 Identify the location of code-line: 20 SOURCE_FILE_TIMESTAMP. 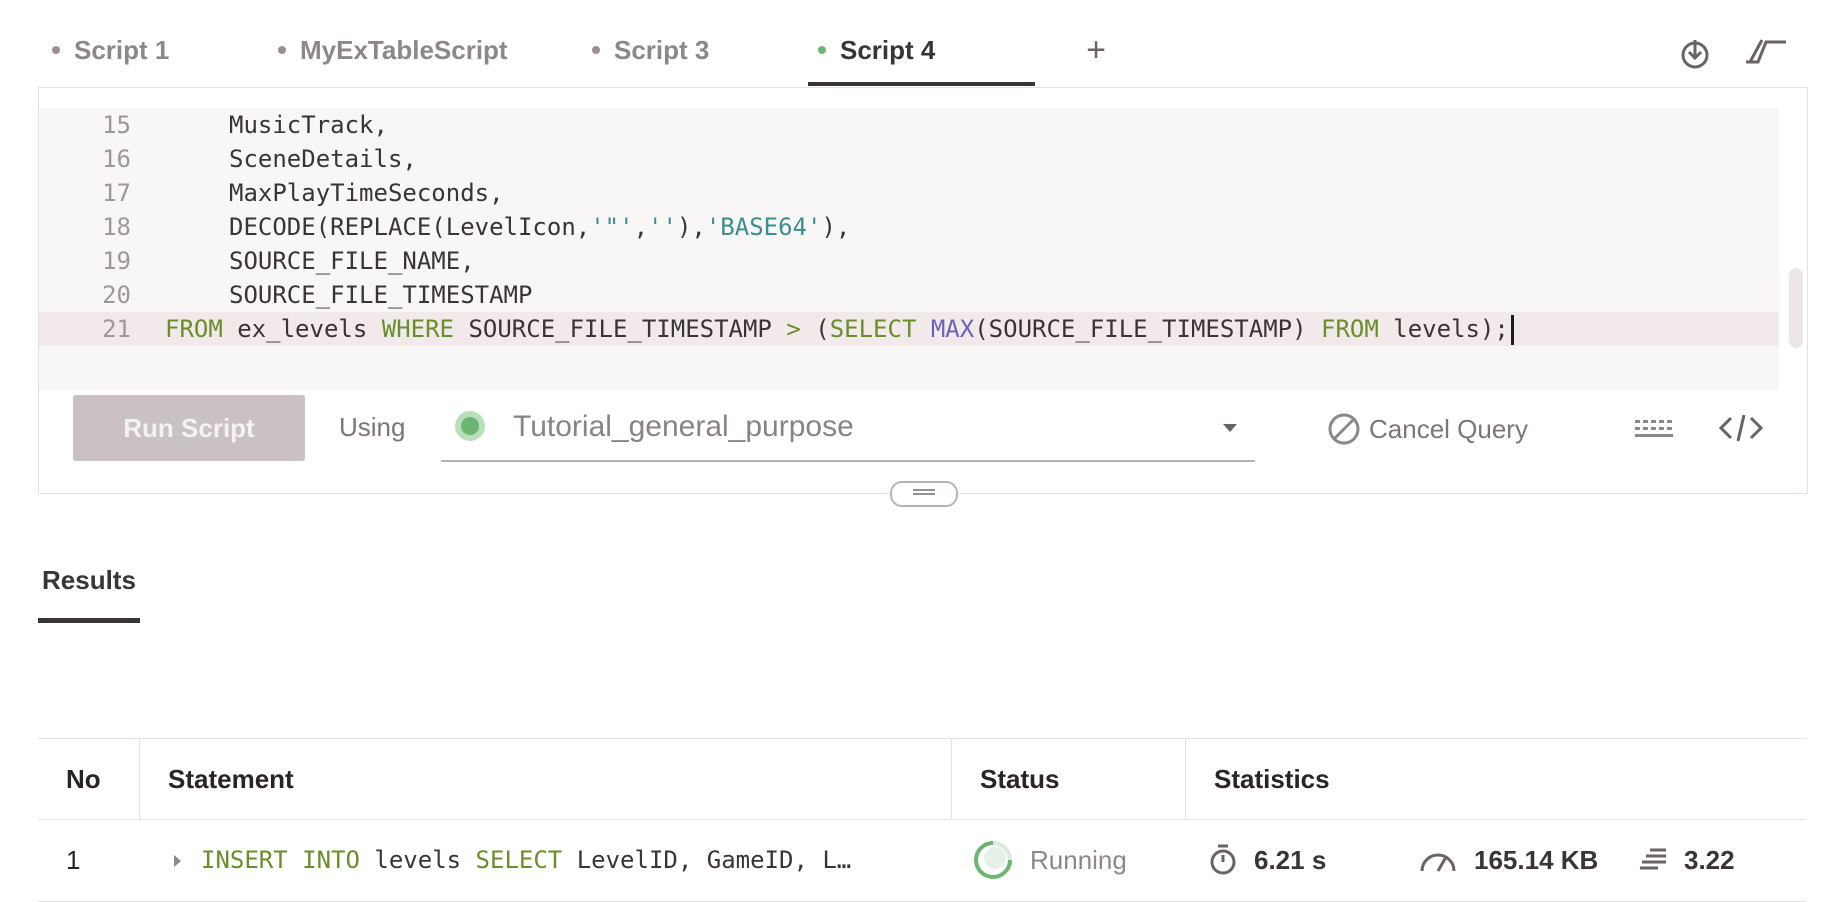
(909, 295).